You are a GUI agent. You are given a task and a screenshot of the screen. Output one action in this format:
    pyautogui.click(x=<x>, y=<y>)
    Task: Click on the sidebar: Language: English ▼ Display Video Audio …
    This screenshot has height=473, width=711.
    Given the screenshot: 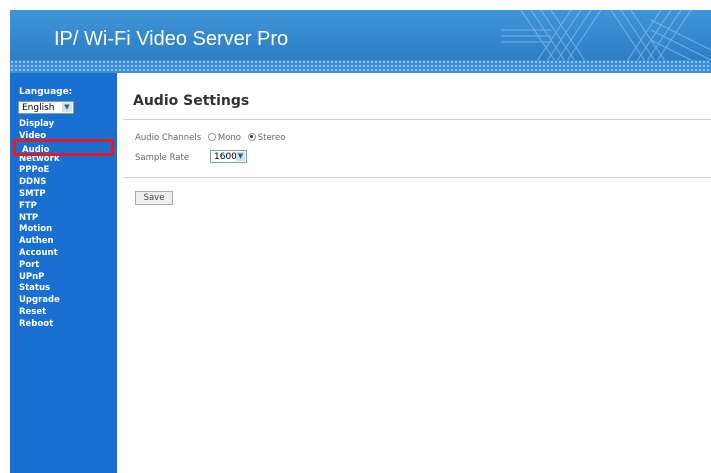 What is the action you would take?
    pyautogui.click(x=63, y=273)
    